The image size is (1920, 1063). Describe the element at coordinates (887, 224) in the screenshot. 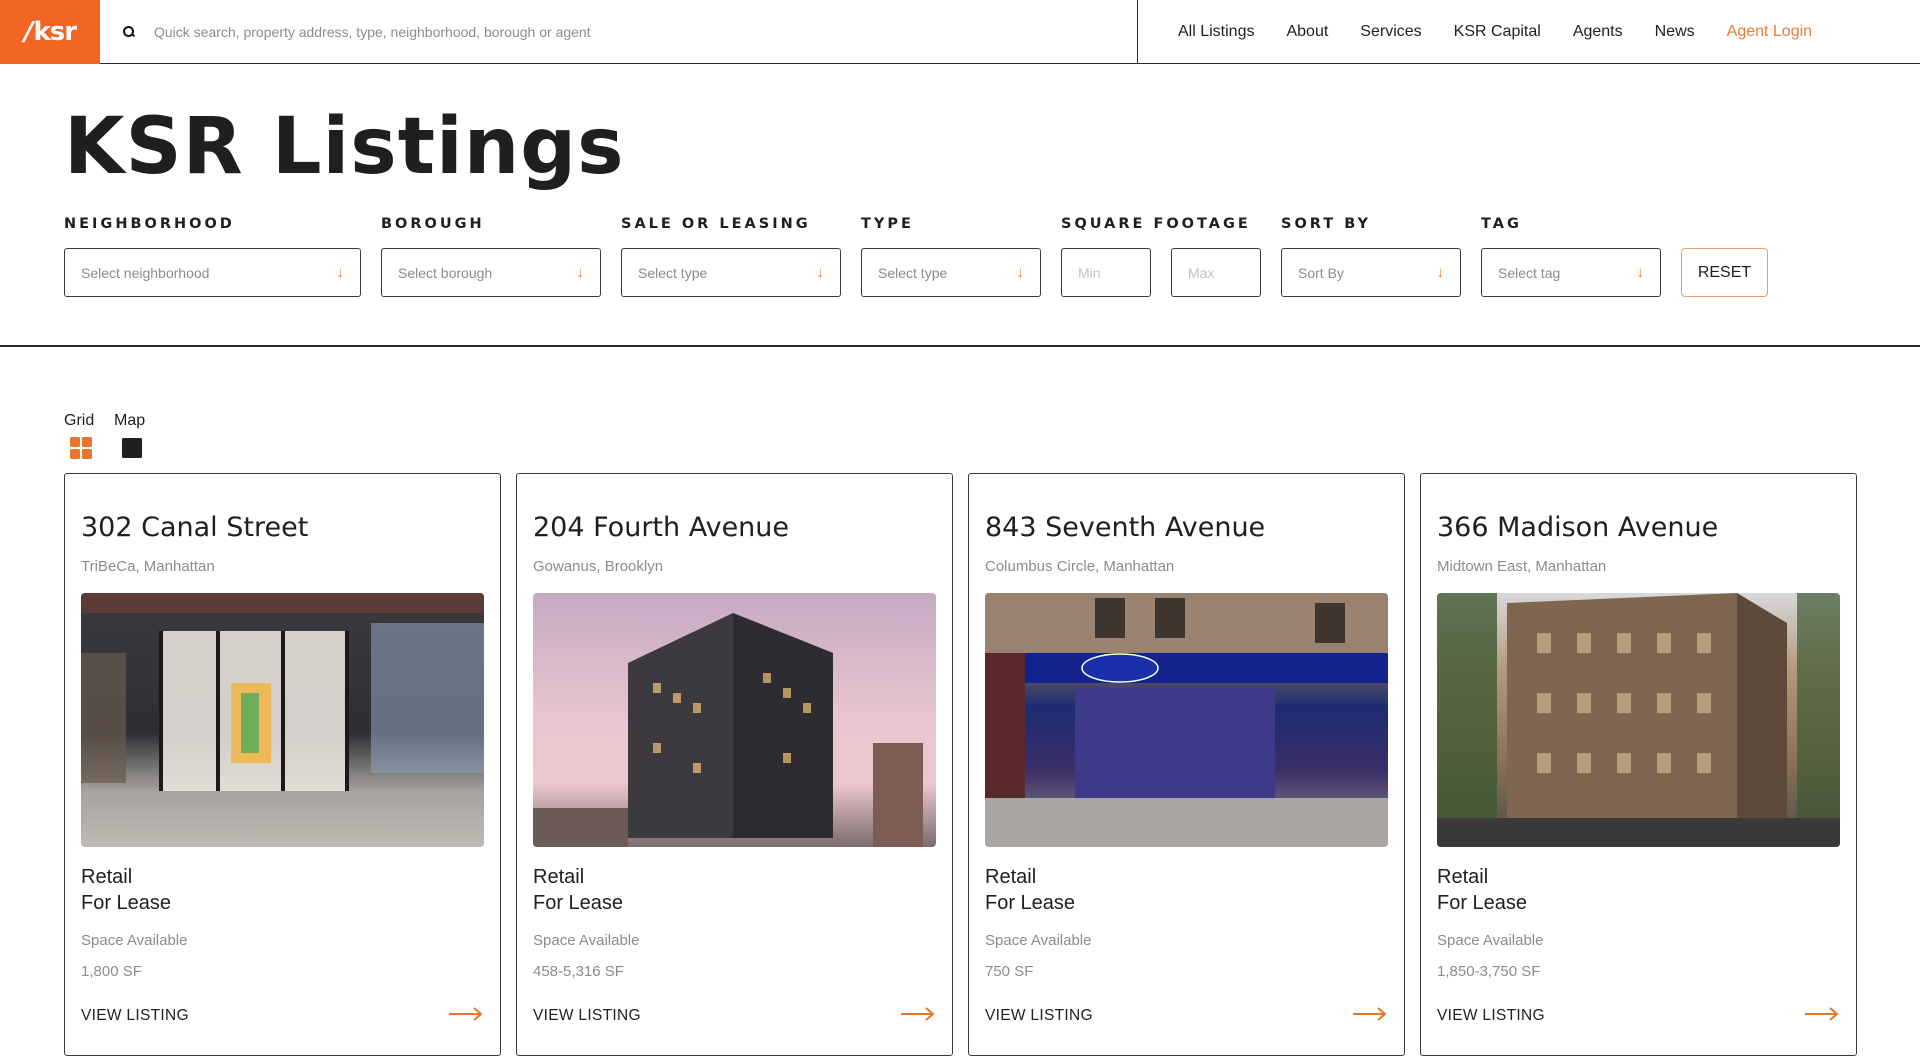

I see `filter-label-type: TYPE` at that location.